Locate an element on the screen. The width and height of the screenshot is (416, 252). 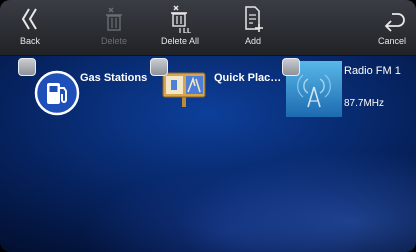
add-label: Add is located at coordinates (252, 41).